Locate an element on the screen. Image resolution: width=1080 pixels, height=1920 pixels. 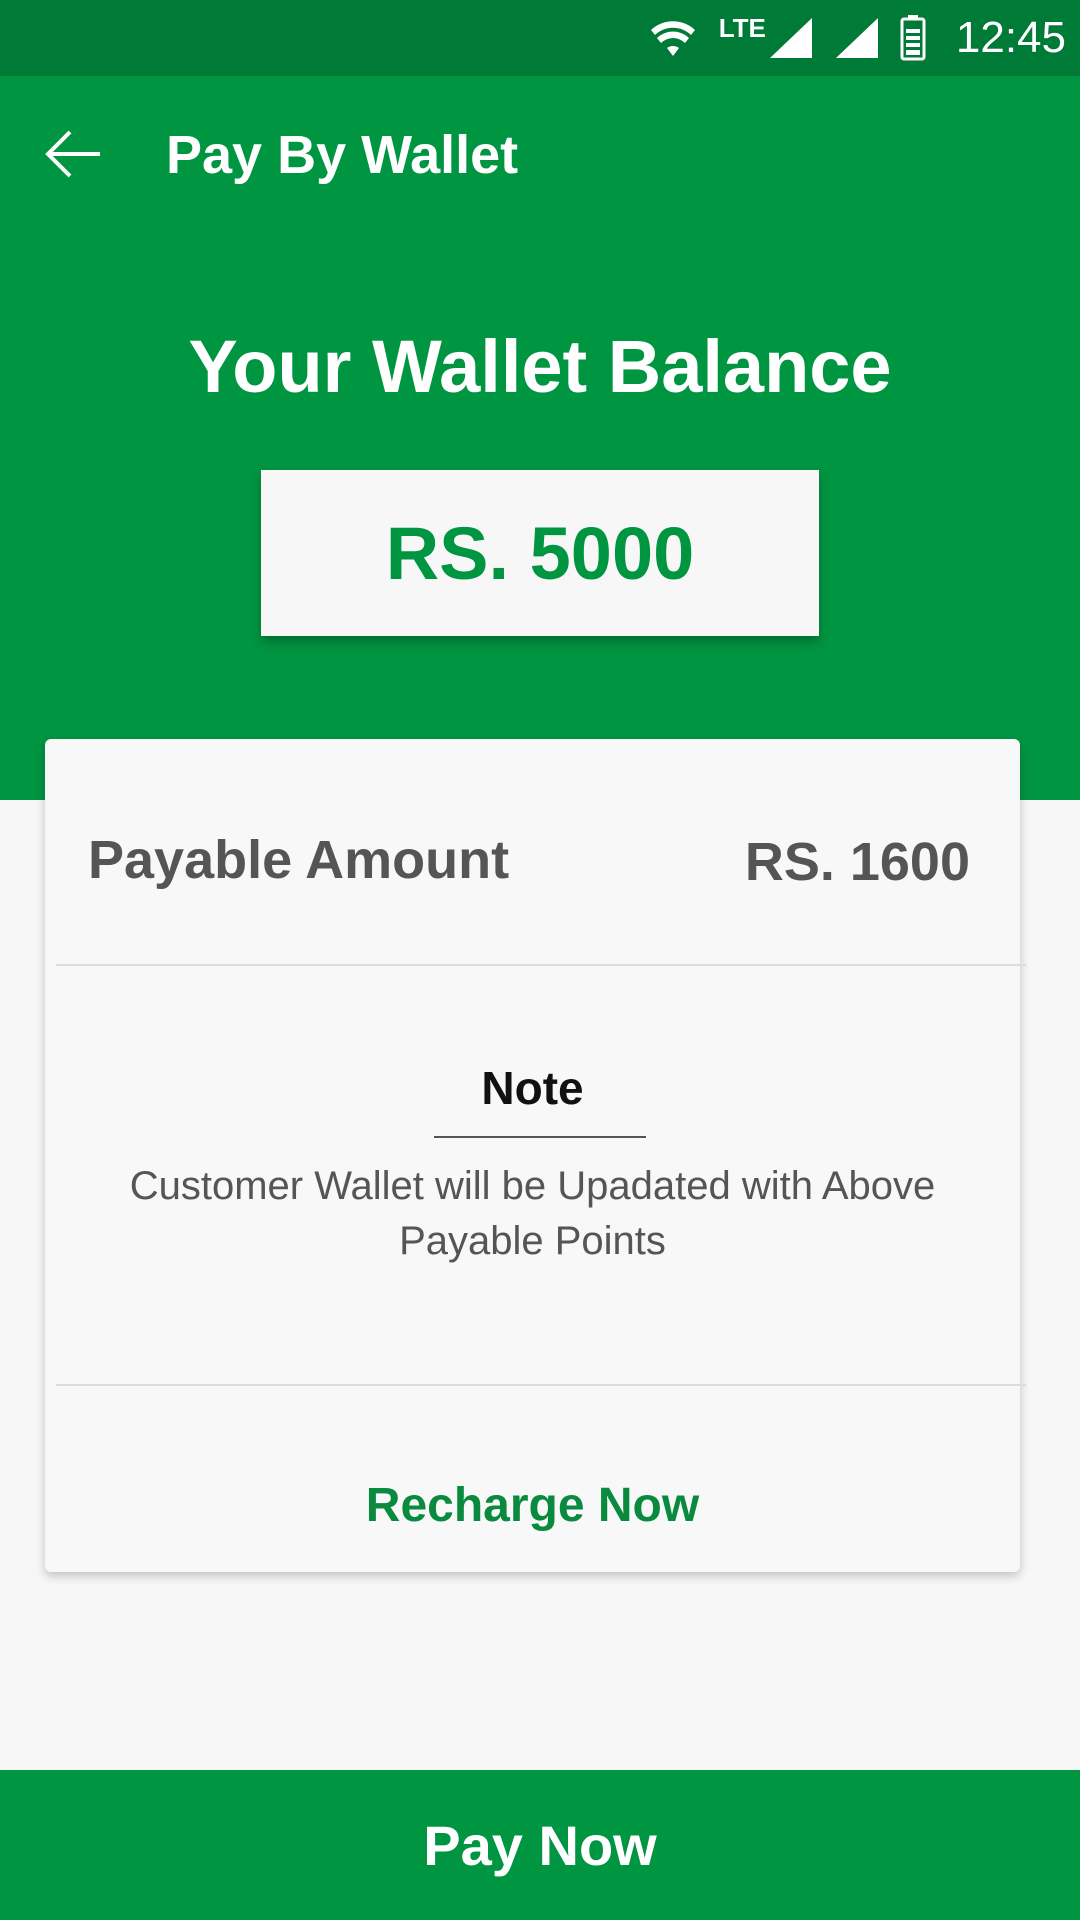
pay-now-label: Pay Now is located at coordinates (540, 1845).